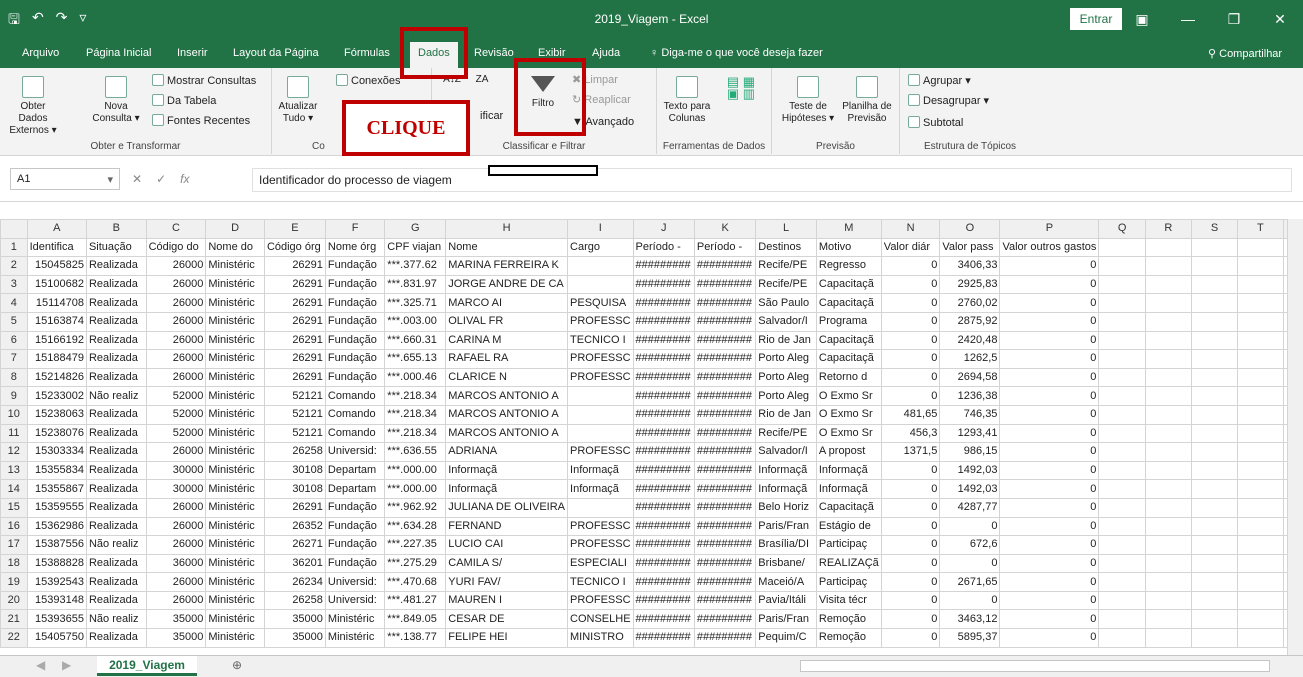 This screenshot has width=1303, height=677. Describe the element at coordinates (867, 100) in the screenshot. I see `forecast-sheet-button: Planilha de Previsão` at that location.